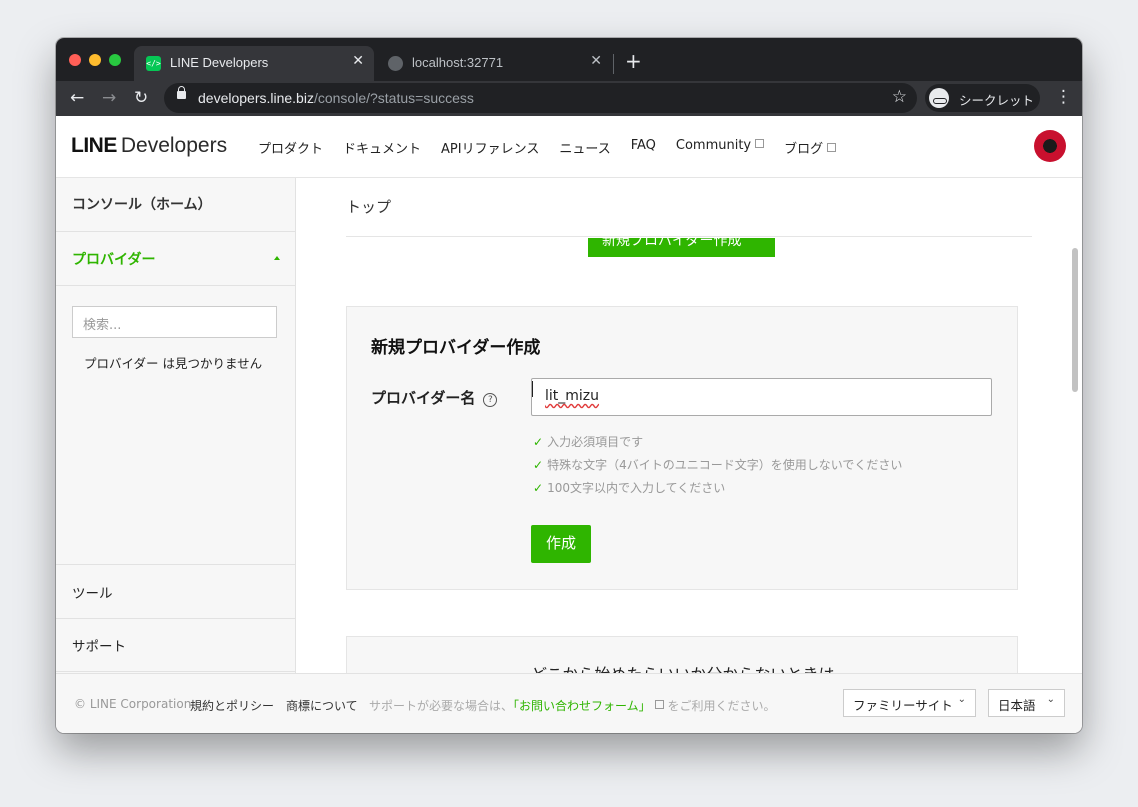  What do you see at coordinates (490, 400) in the screenshot?
I see `help-icon: ?` at bounding box center [490, 400].